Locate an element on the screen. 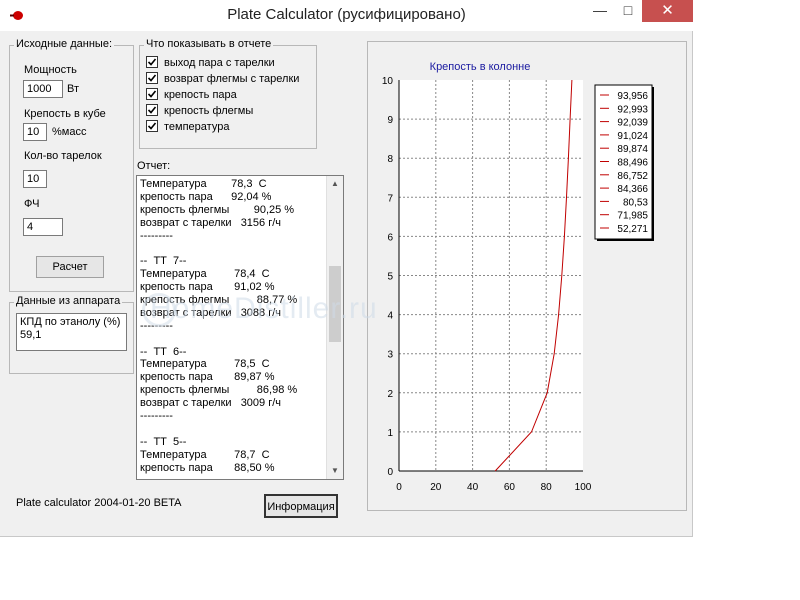 The width and height of the screenshot is (800, 600). option-reflux-return: возврат флегмы с тарелки is located at coordinates (223, 79).